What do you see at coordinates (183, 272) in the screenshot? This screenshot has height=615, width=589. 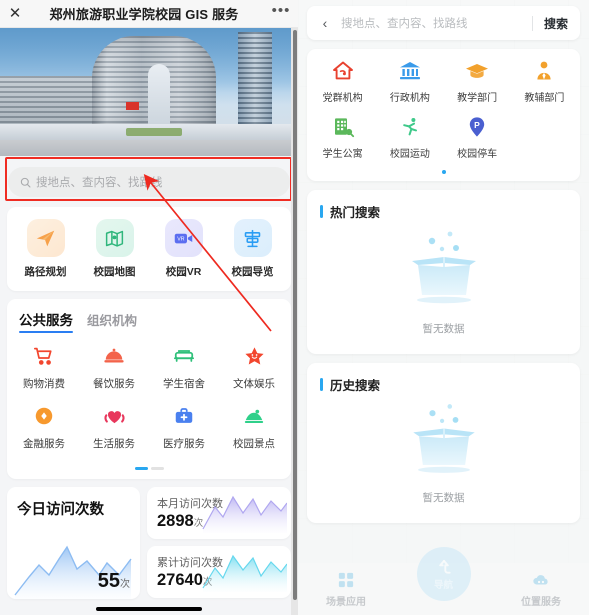 I see `quick-action-label: 校园VR` at bounding box center [183, 272].